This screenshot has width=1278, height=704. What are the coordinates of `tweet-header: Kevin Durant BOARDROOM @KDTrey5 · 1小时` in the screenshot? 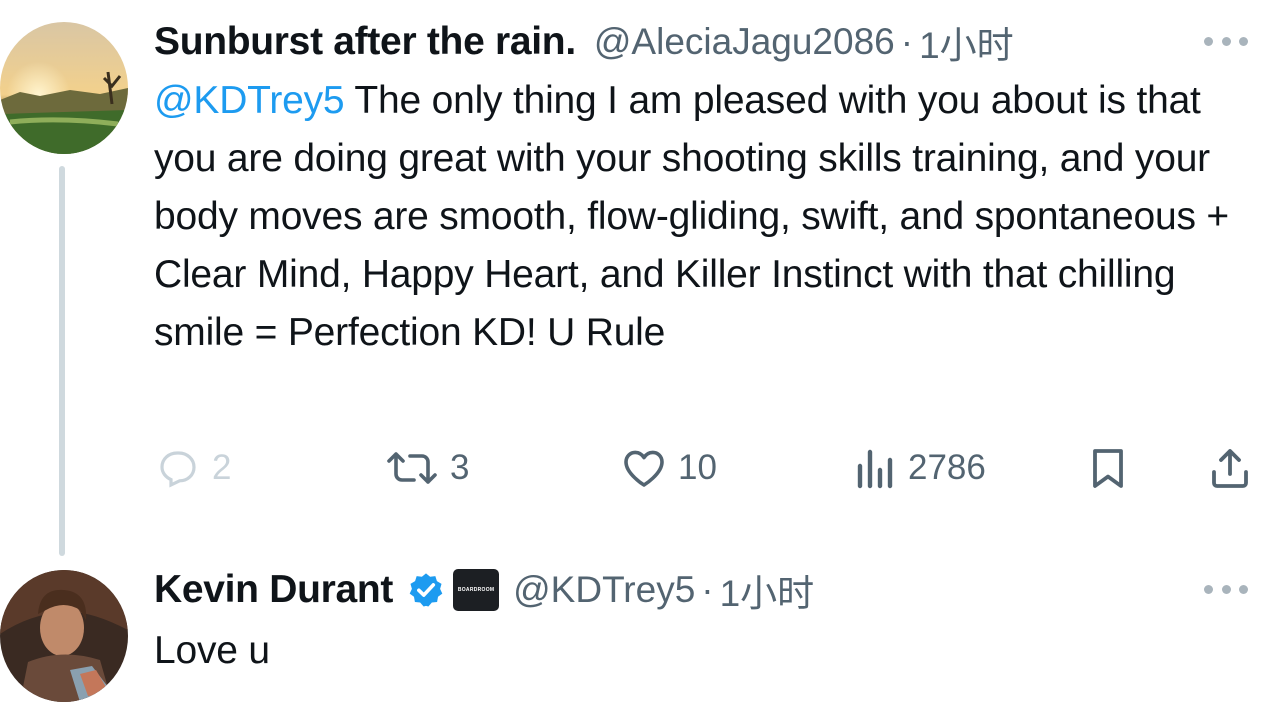 It's located at (484, 590).